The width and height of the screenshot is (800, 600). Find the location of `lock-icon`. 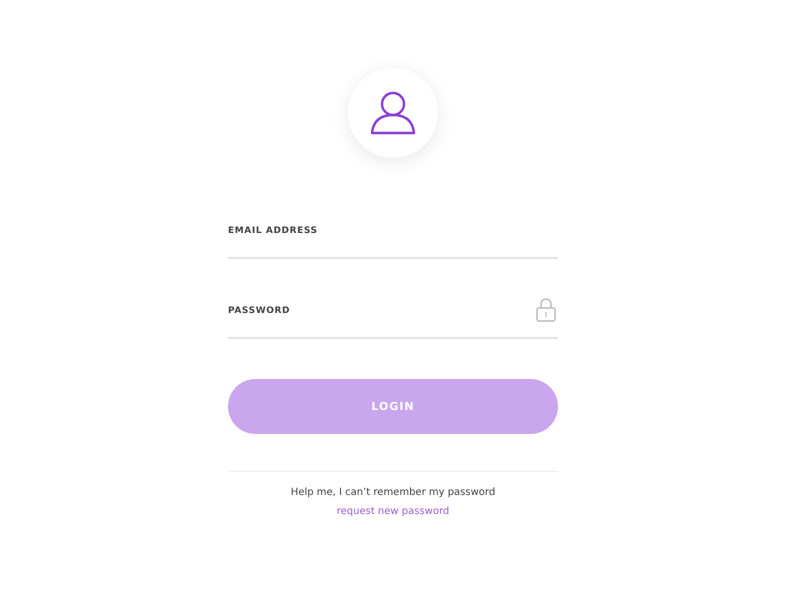

lock-icon is located at coordinates (546, 310).